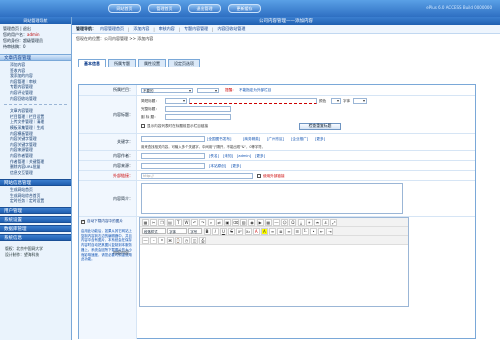 This screenshot has width=500, height=340. I want to click on sidebar-item-info-exchange: 信息交互管理, so click(40, 173).